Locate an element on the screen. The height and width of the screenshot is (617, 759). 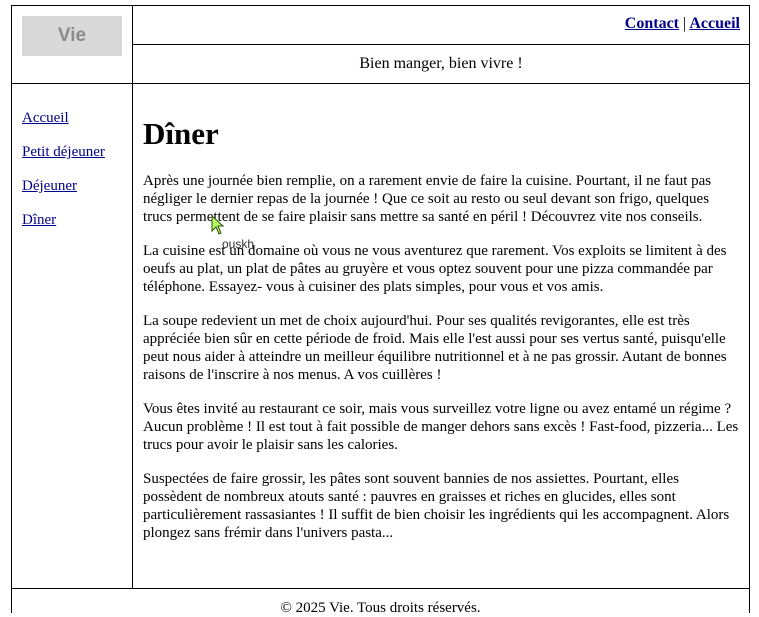
sidebar-item-diner: Dîner is located at coordinates (63, 220).